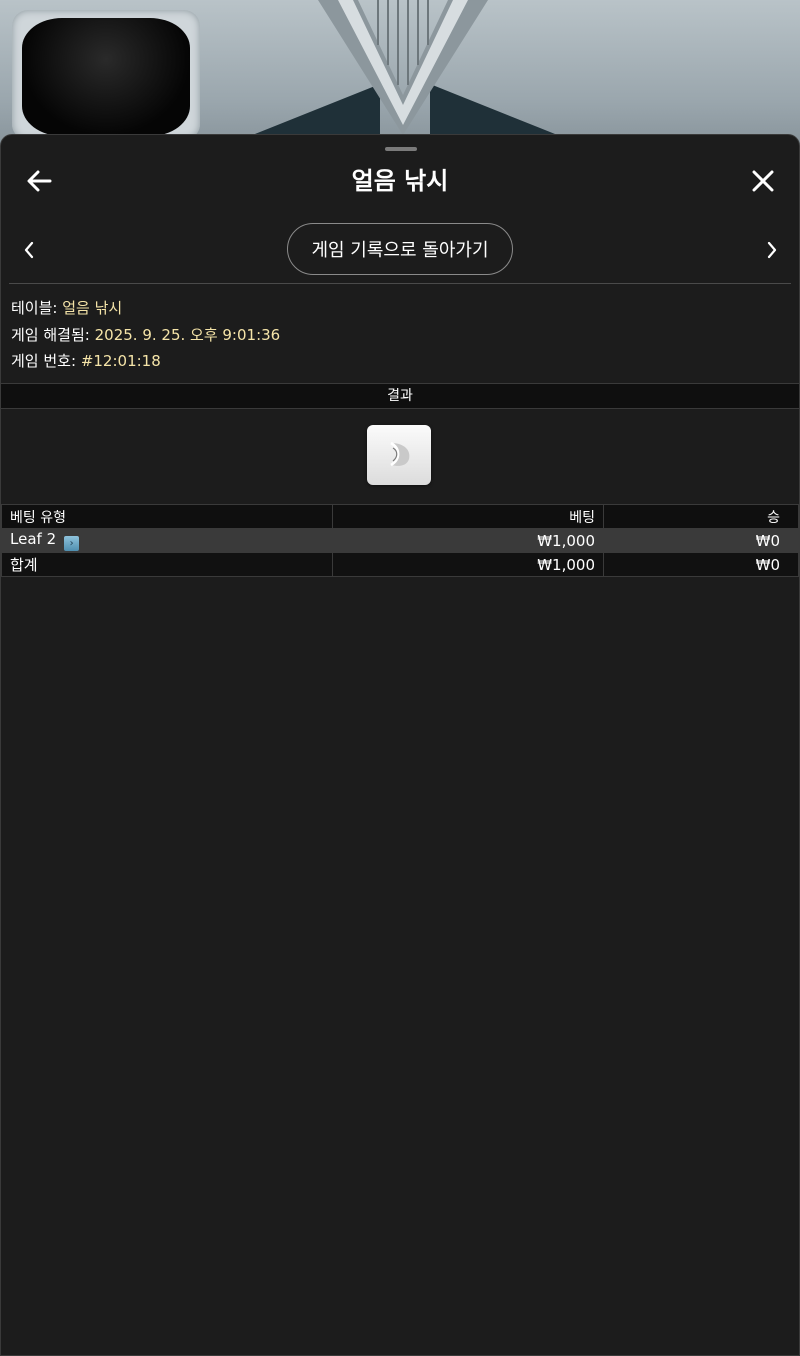  I want to click on bet-type-text: Leaf 2, so click(33, 539).